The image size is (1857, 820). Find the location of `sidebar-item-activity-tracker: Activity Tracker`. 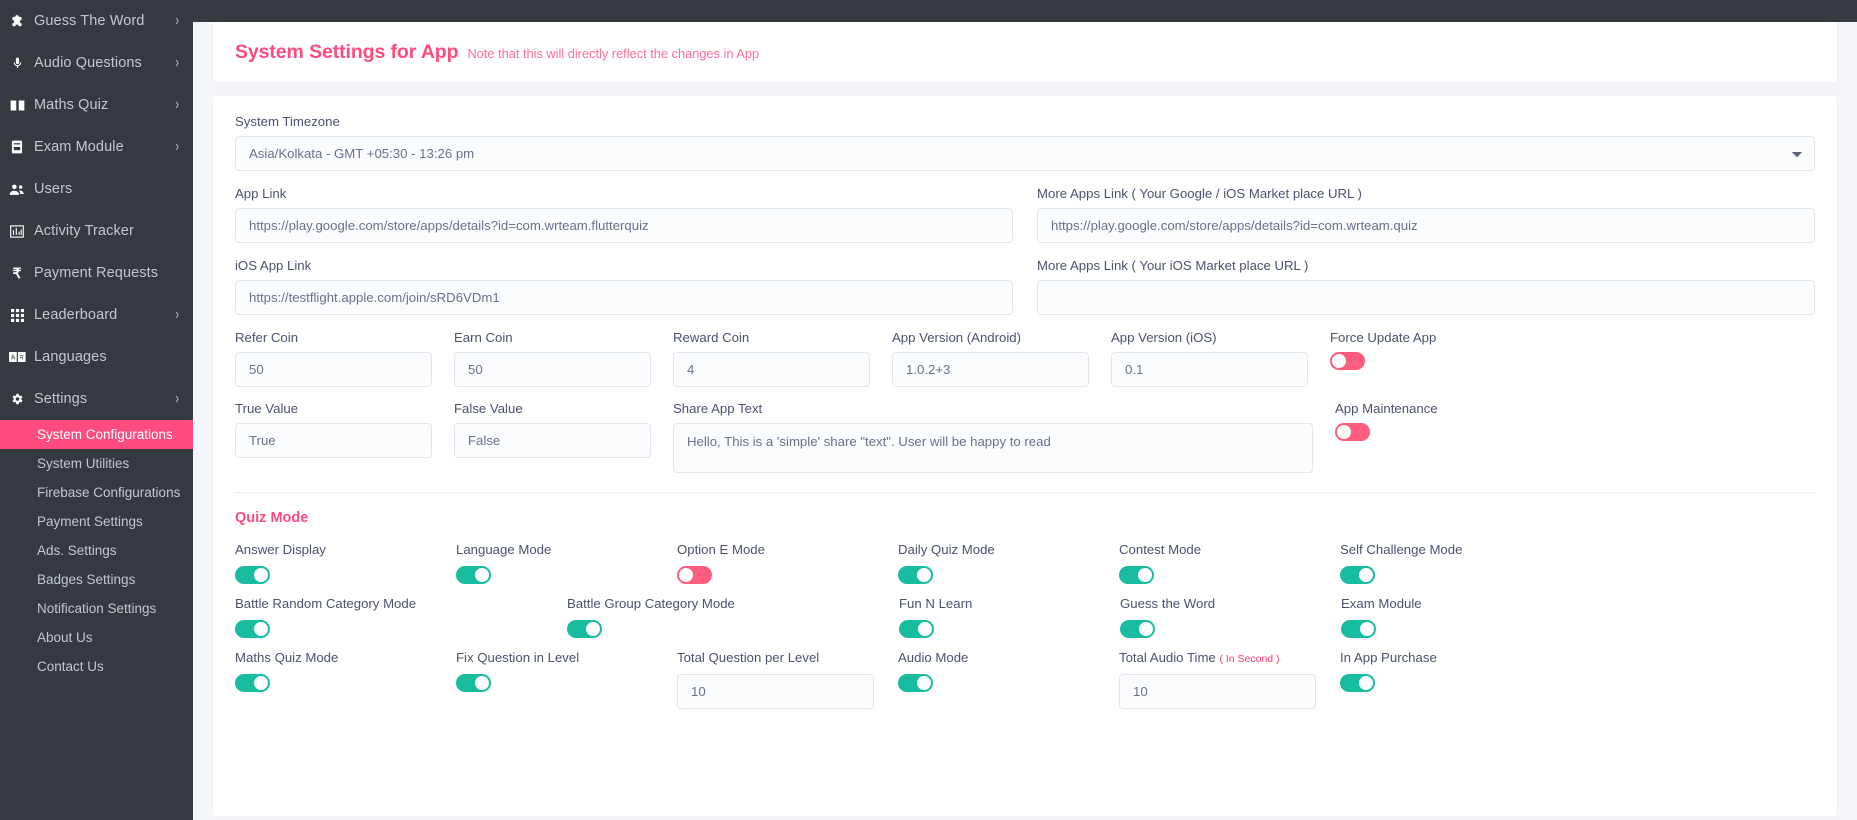

sidebar-item-activity-tracker: Activity Tracker is located at coordinates (96, 231).